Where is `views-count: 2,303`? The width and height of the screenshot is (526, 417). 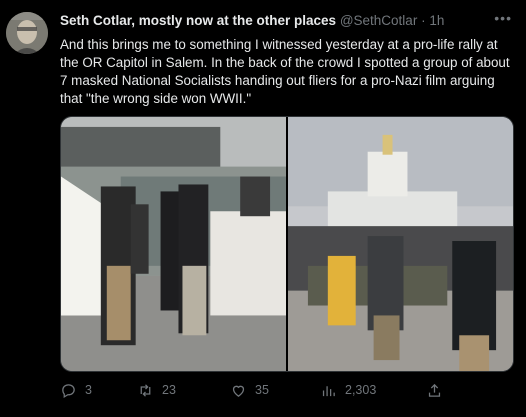
views-count: 2,303 is located at coordinates (361, 390).